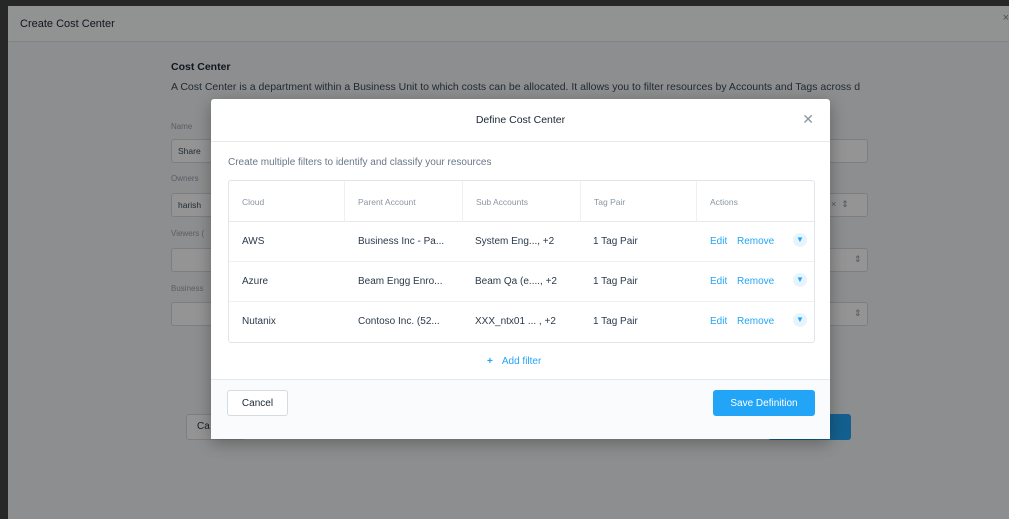 The width and height of the screenshot is (1009, 519). I want to click on add-filter-label: Add filter, so click(521, 361).